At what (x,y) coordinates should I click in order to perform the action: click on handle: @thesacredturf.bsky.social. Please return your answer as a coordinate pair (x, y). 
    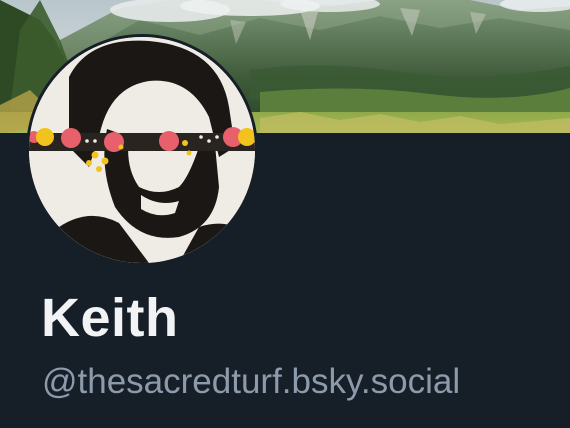
    Looking at the image, I should click on (251, 382).